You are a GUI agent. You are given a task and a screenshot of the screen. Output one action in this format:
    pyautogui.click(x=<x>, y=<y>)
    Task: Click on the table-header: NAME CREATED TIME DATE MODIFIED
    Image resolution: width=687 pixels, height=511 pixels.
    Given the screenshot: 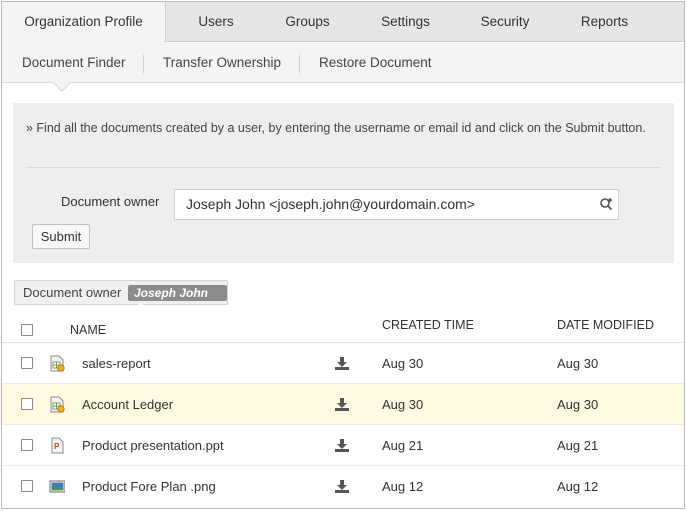 What is the action you would take?
    pyautogui.click(x=343, y=325)
    